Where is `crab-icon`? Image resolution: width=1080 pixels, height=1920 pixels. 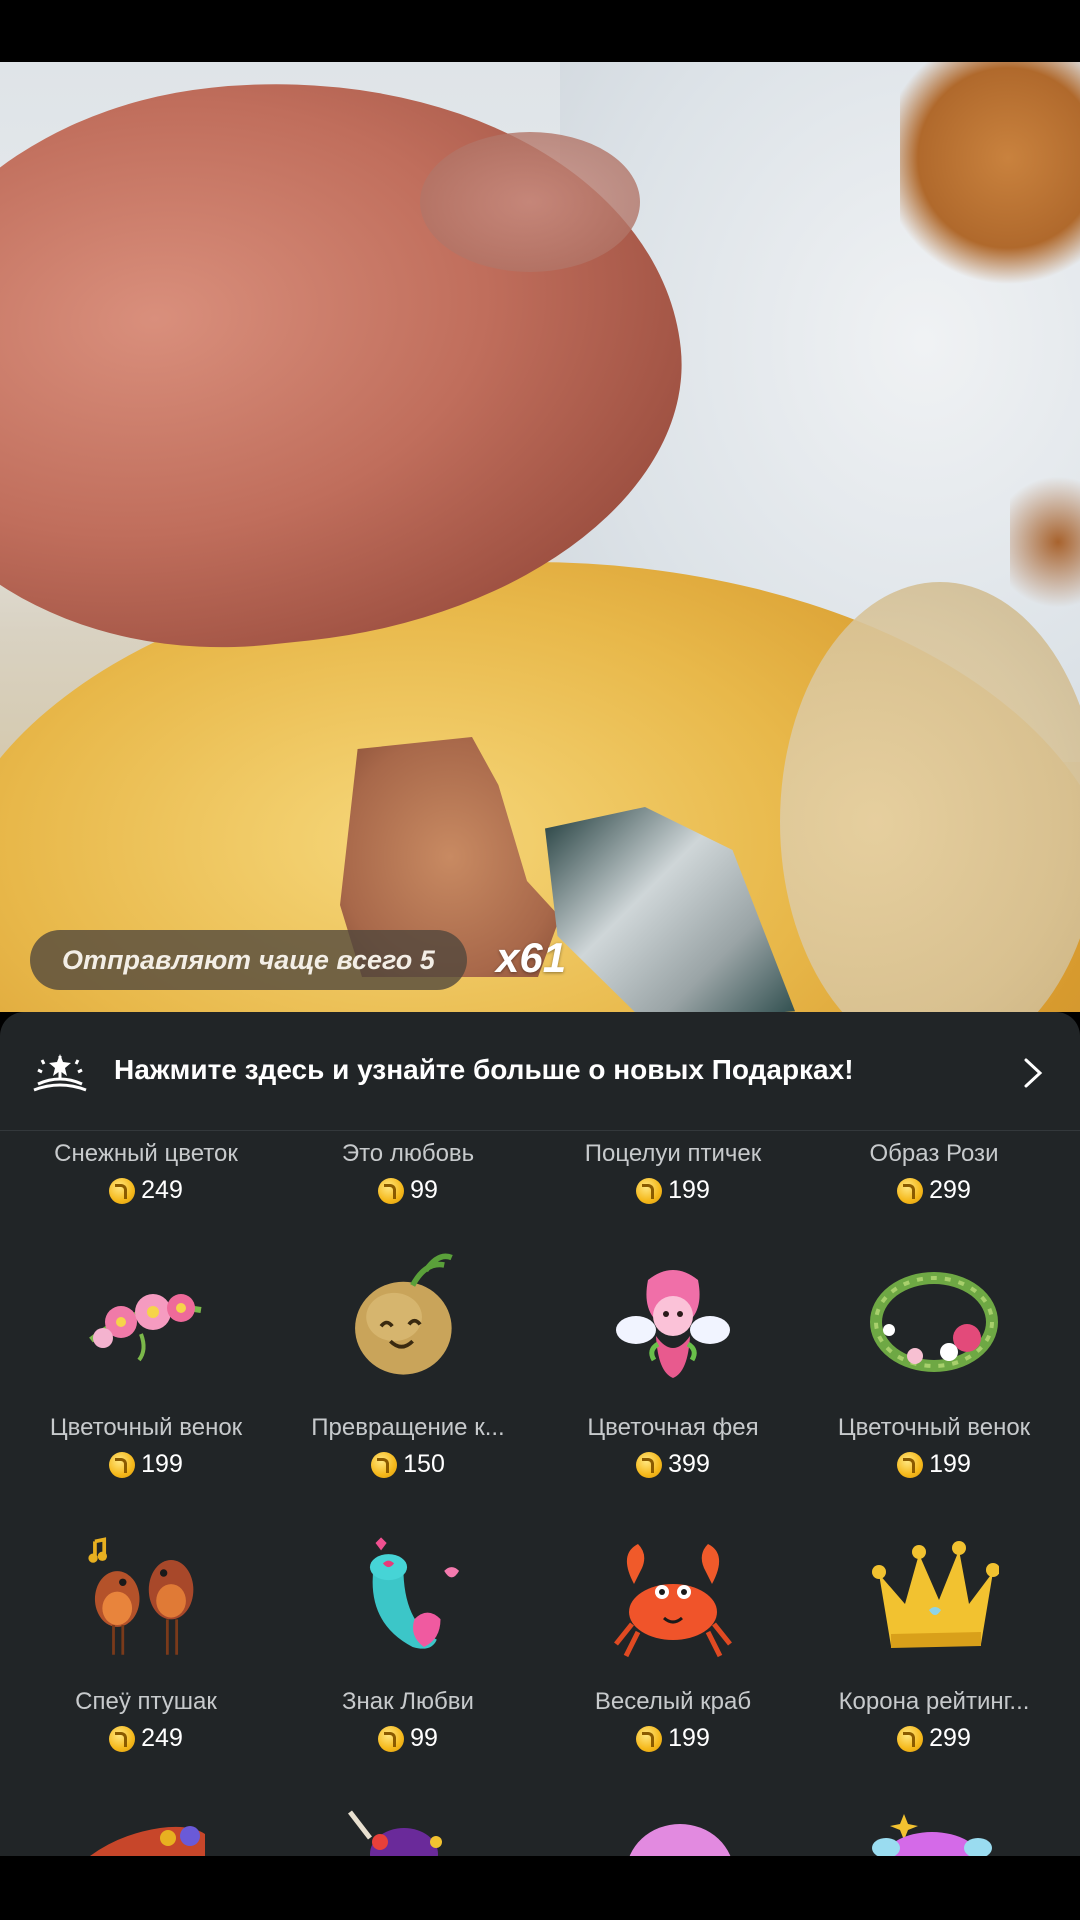 crab-icon is located at coordinates (673, 1601).